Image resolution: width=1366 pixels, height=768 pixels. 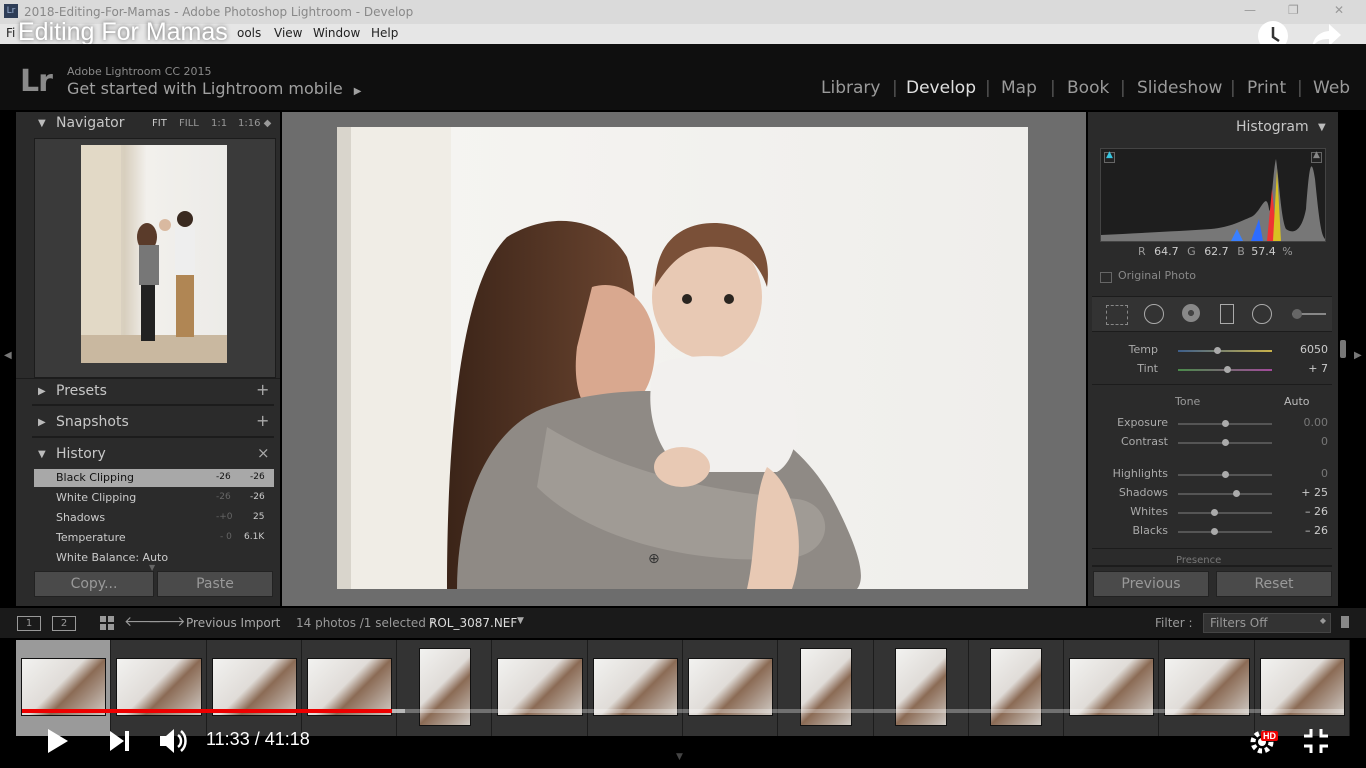 What do you see at coordinates (1300, 441) in the screenshot?
I see `contrast-value: 0` at bounding box center [1300, 441].